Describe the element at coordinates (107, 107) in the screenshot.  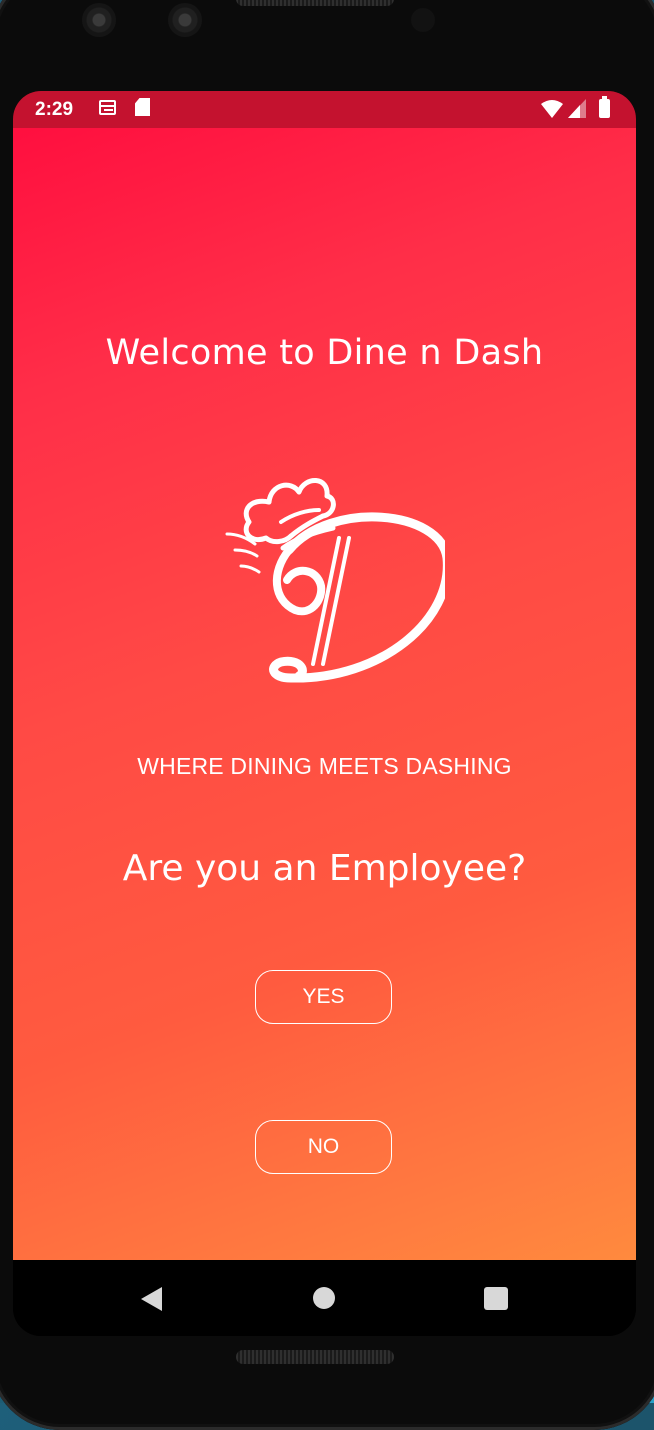
I see `calendar-icon` at that location.